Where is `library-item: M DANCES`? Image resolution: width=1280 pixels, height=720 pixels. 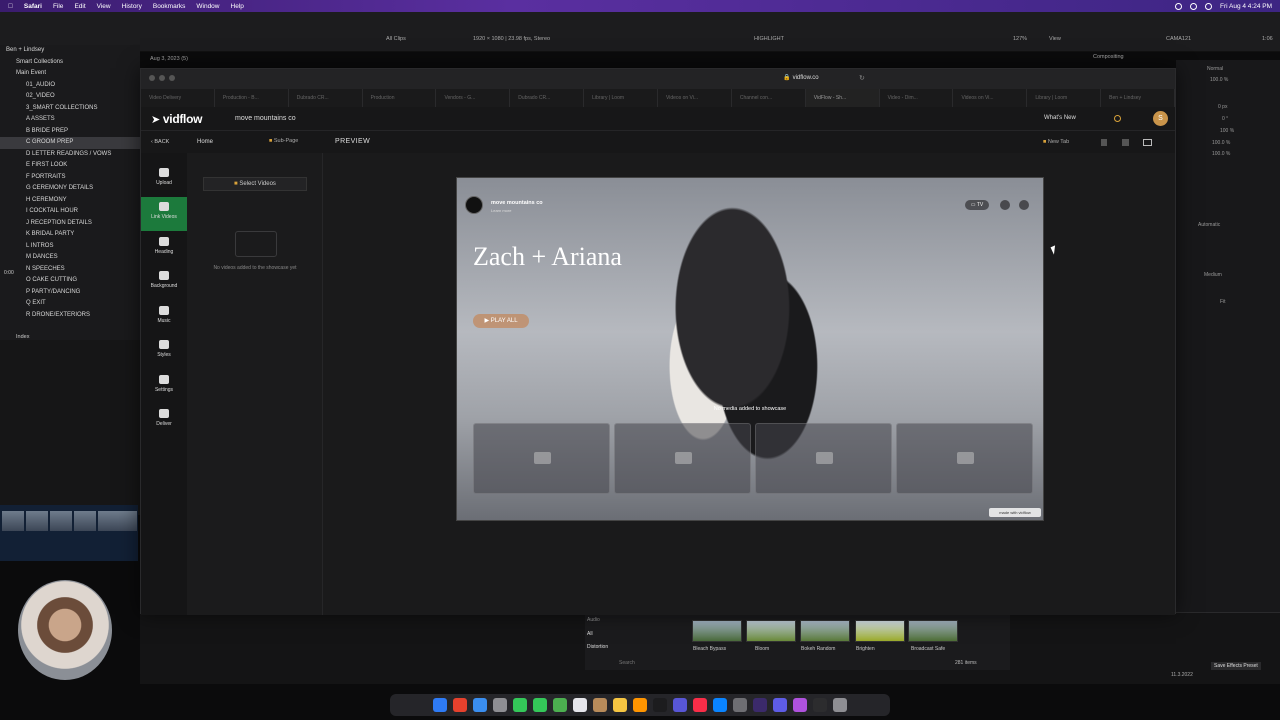
library-item: M DANCES is located at coordinates (70, 258).